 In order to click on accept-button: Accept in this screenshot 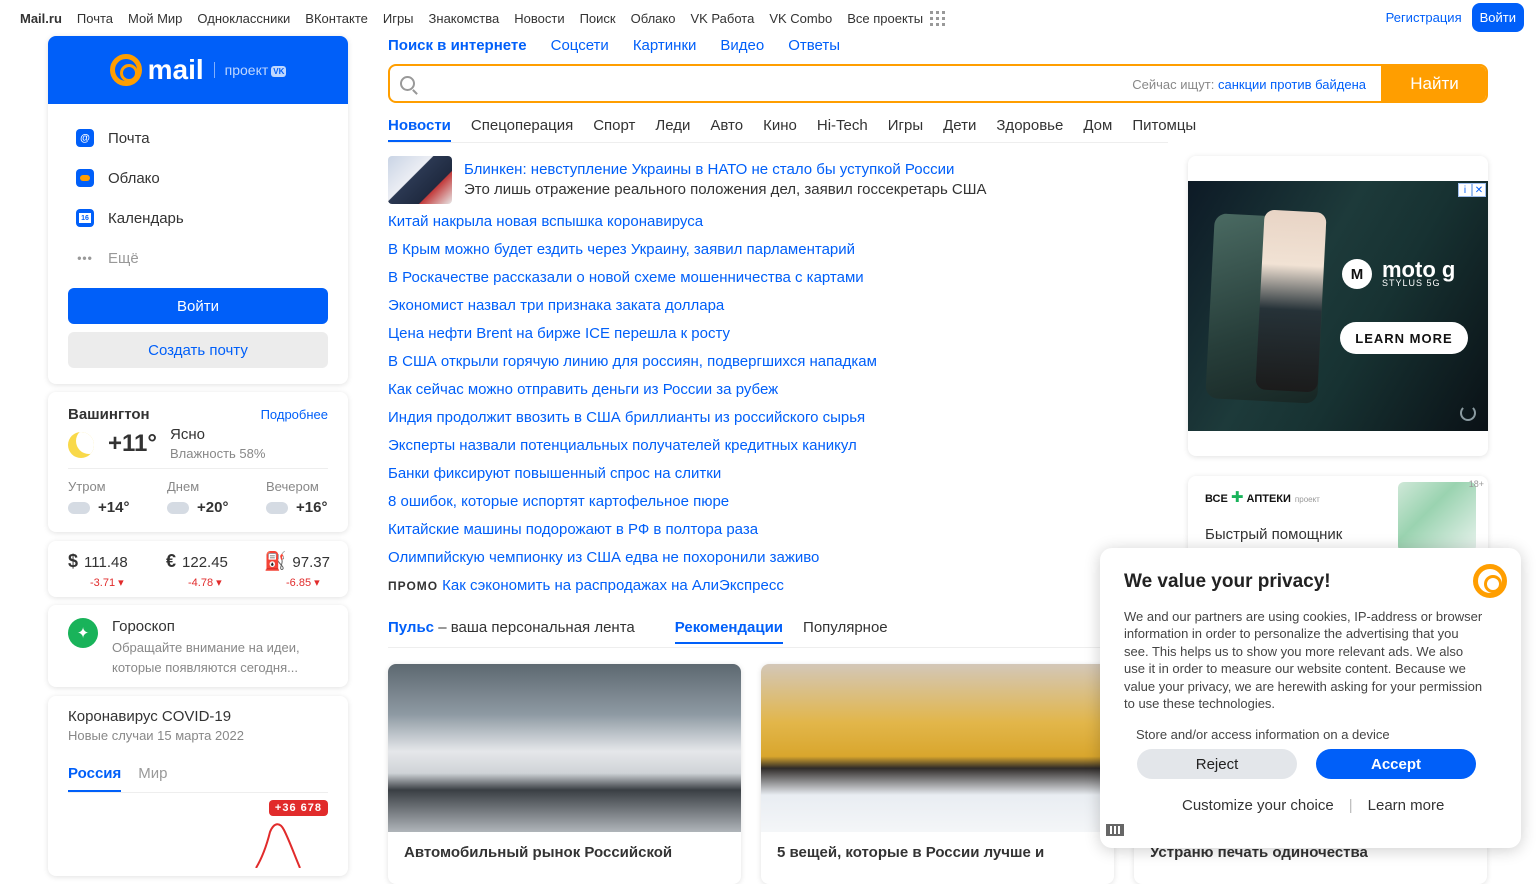, I will do `click(1396, 764)`.